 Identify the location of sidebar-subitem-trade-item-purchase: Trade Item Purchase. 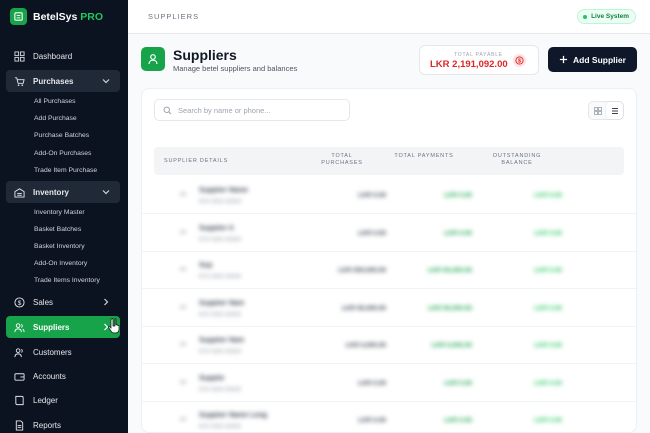
(65, 170).